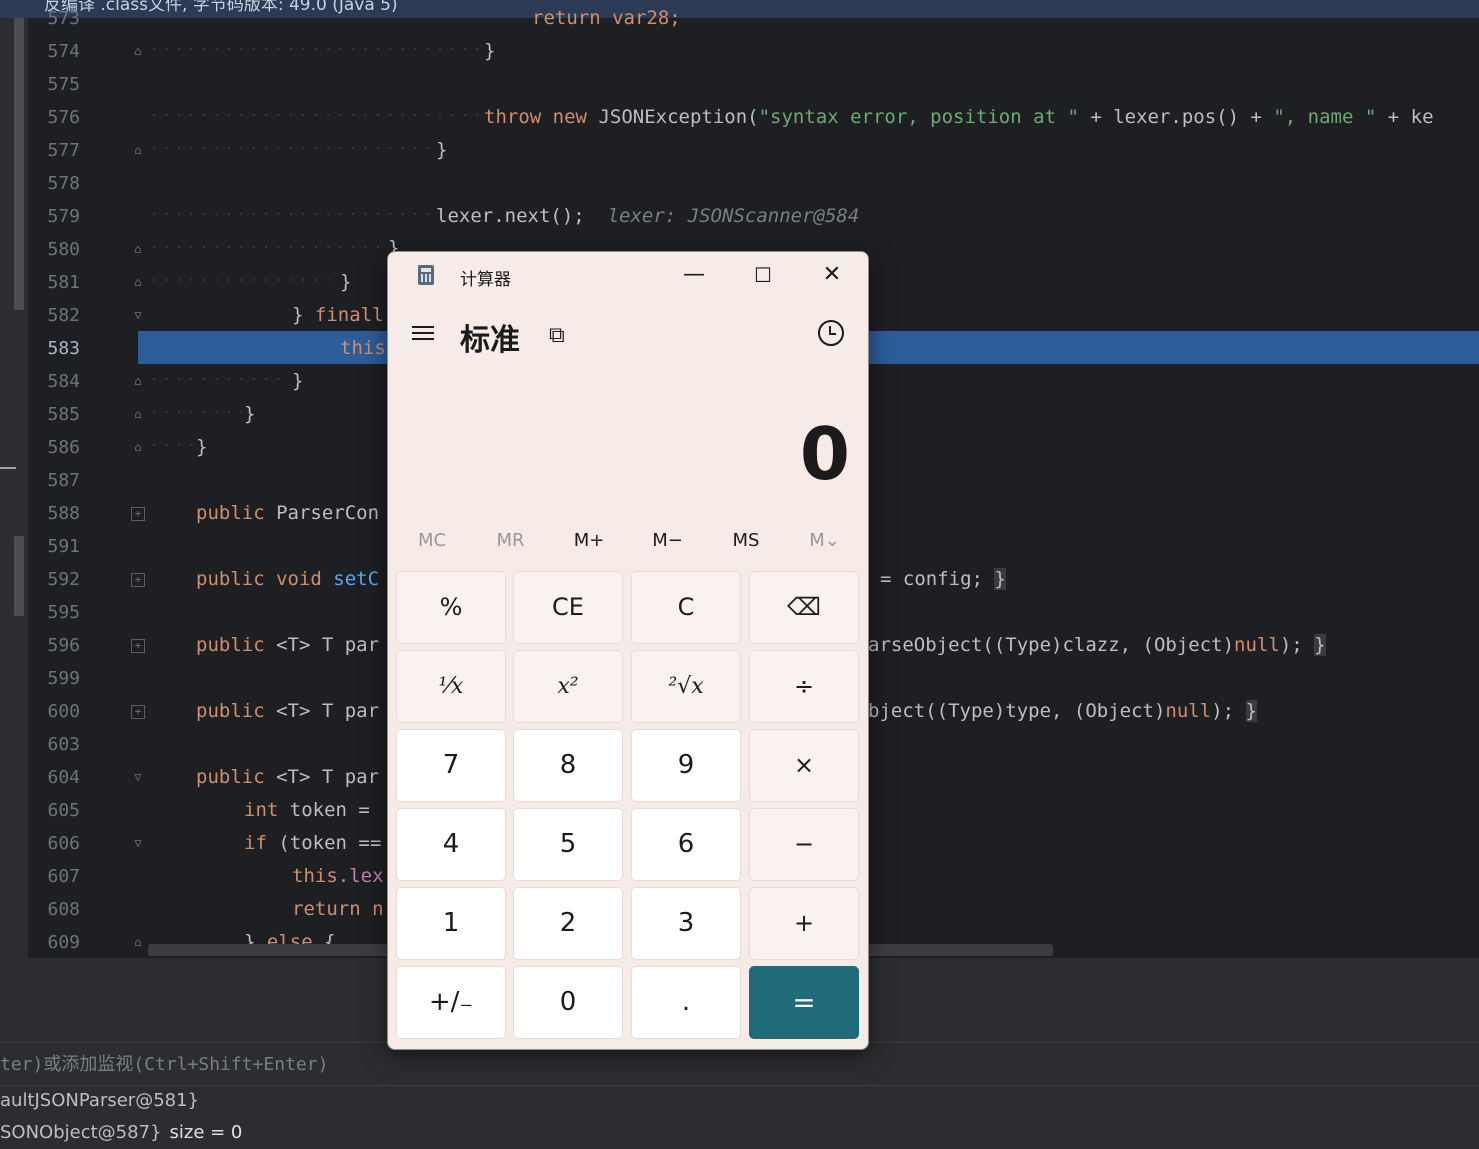 The image size is (1479, 1149). I want to click on navigation-menu-icon, so click(423, 332).